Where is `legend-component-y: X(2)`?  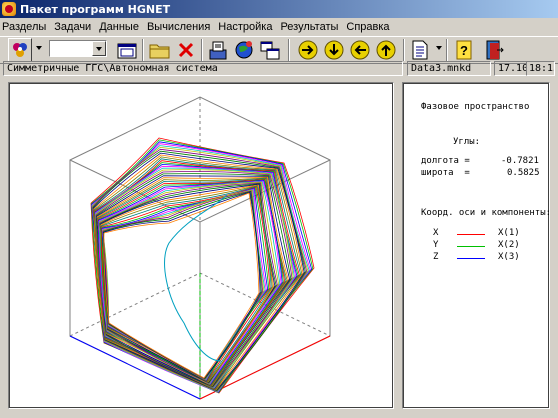 legend-component-y: X(2) is located at coordinates (509, 245).